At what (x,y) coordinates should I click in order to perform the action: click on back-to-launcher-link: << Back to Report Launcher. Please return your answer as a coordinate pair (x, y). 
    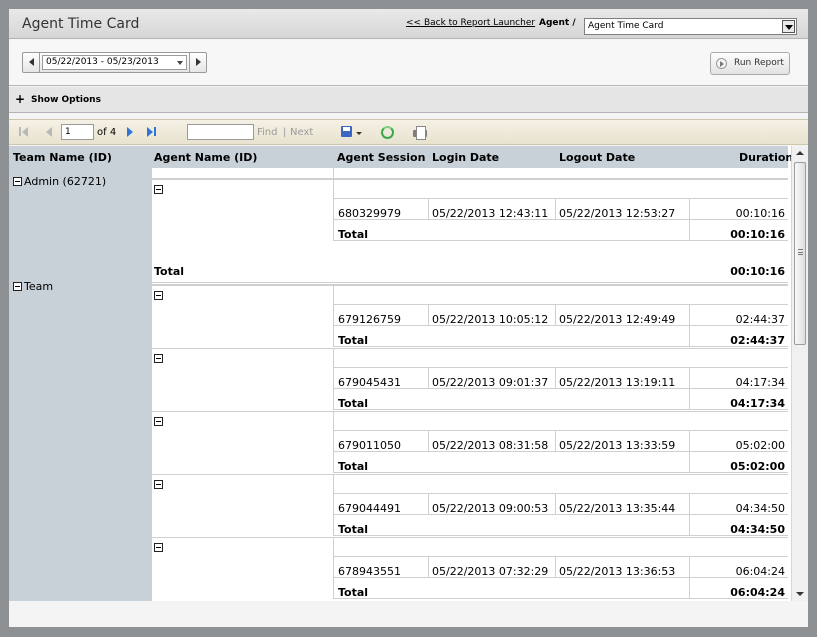
    Looking at the image, I should click on (470, 23).